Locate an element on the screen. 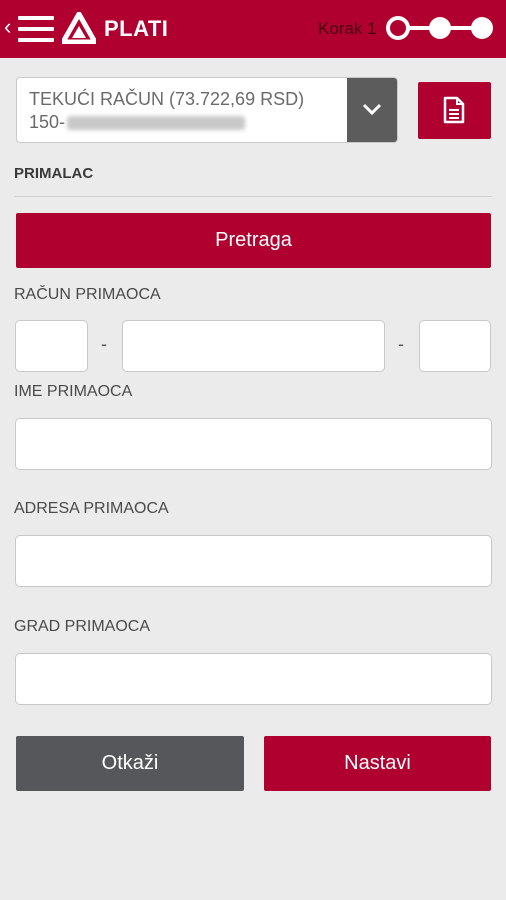  step-1-dot is located at coordinates (398, 28).